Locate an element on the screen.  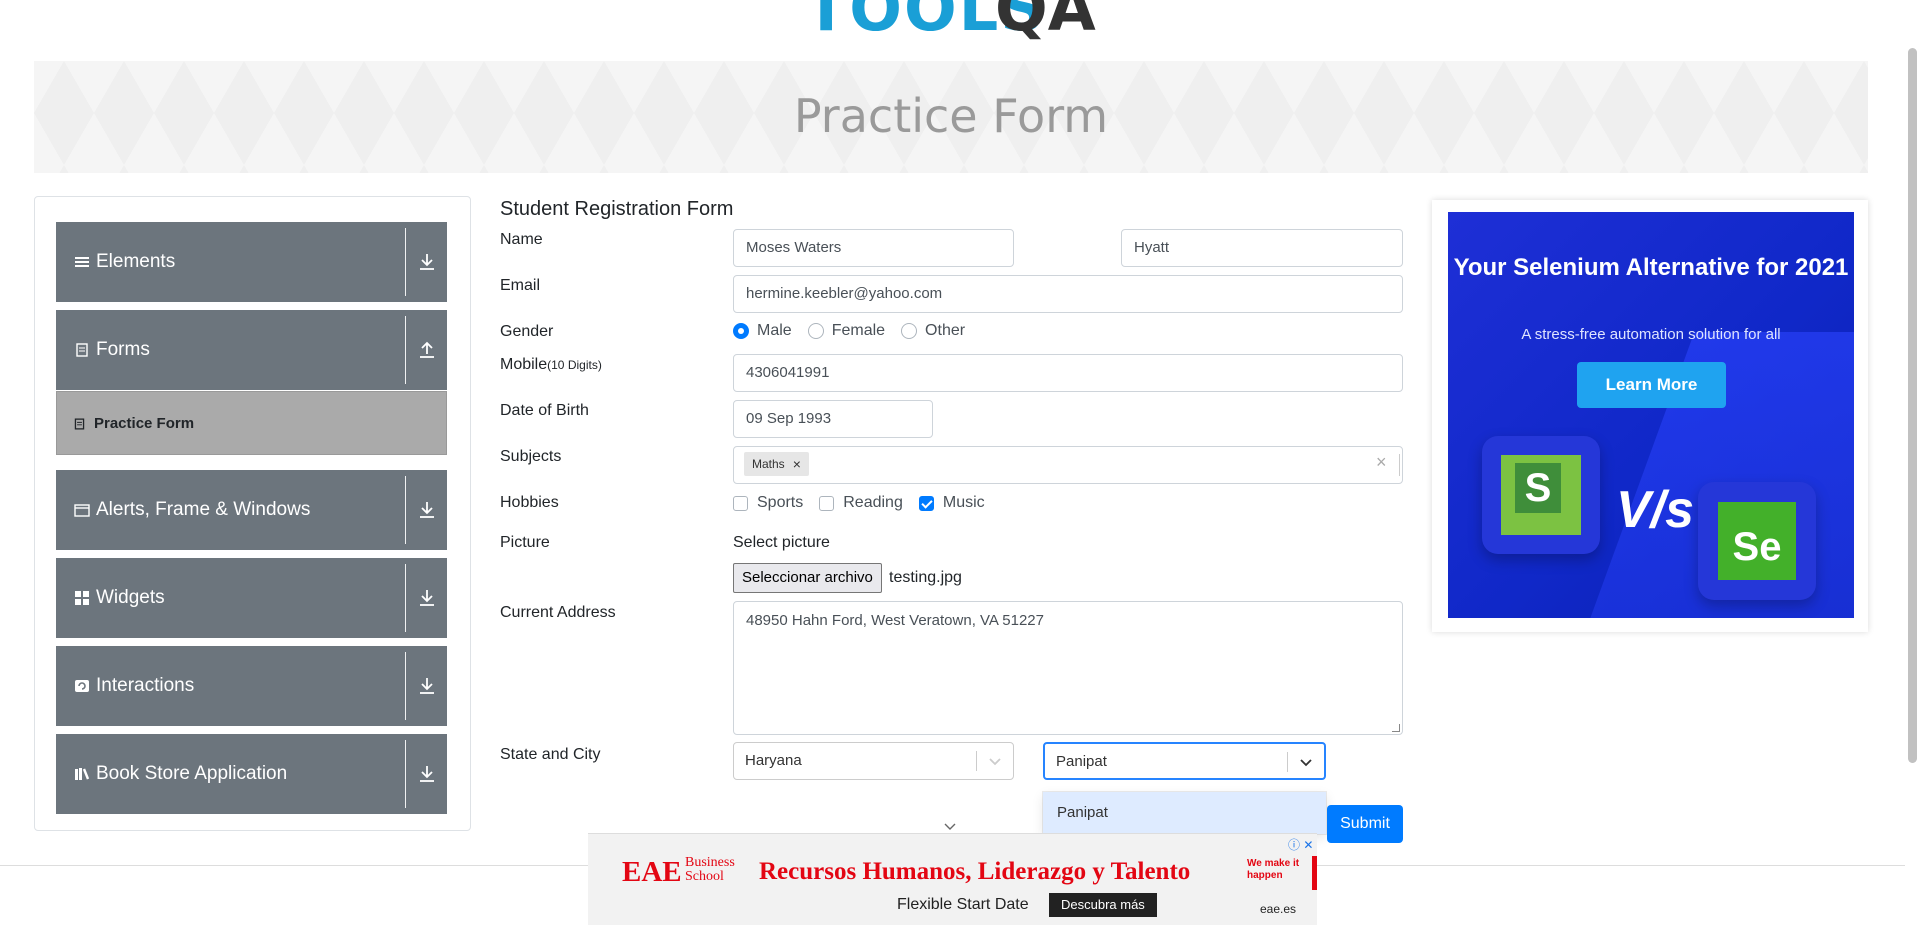
clear-subjects-icon: × is located at coordinates (1381, 462).